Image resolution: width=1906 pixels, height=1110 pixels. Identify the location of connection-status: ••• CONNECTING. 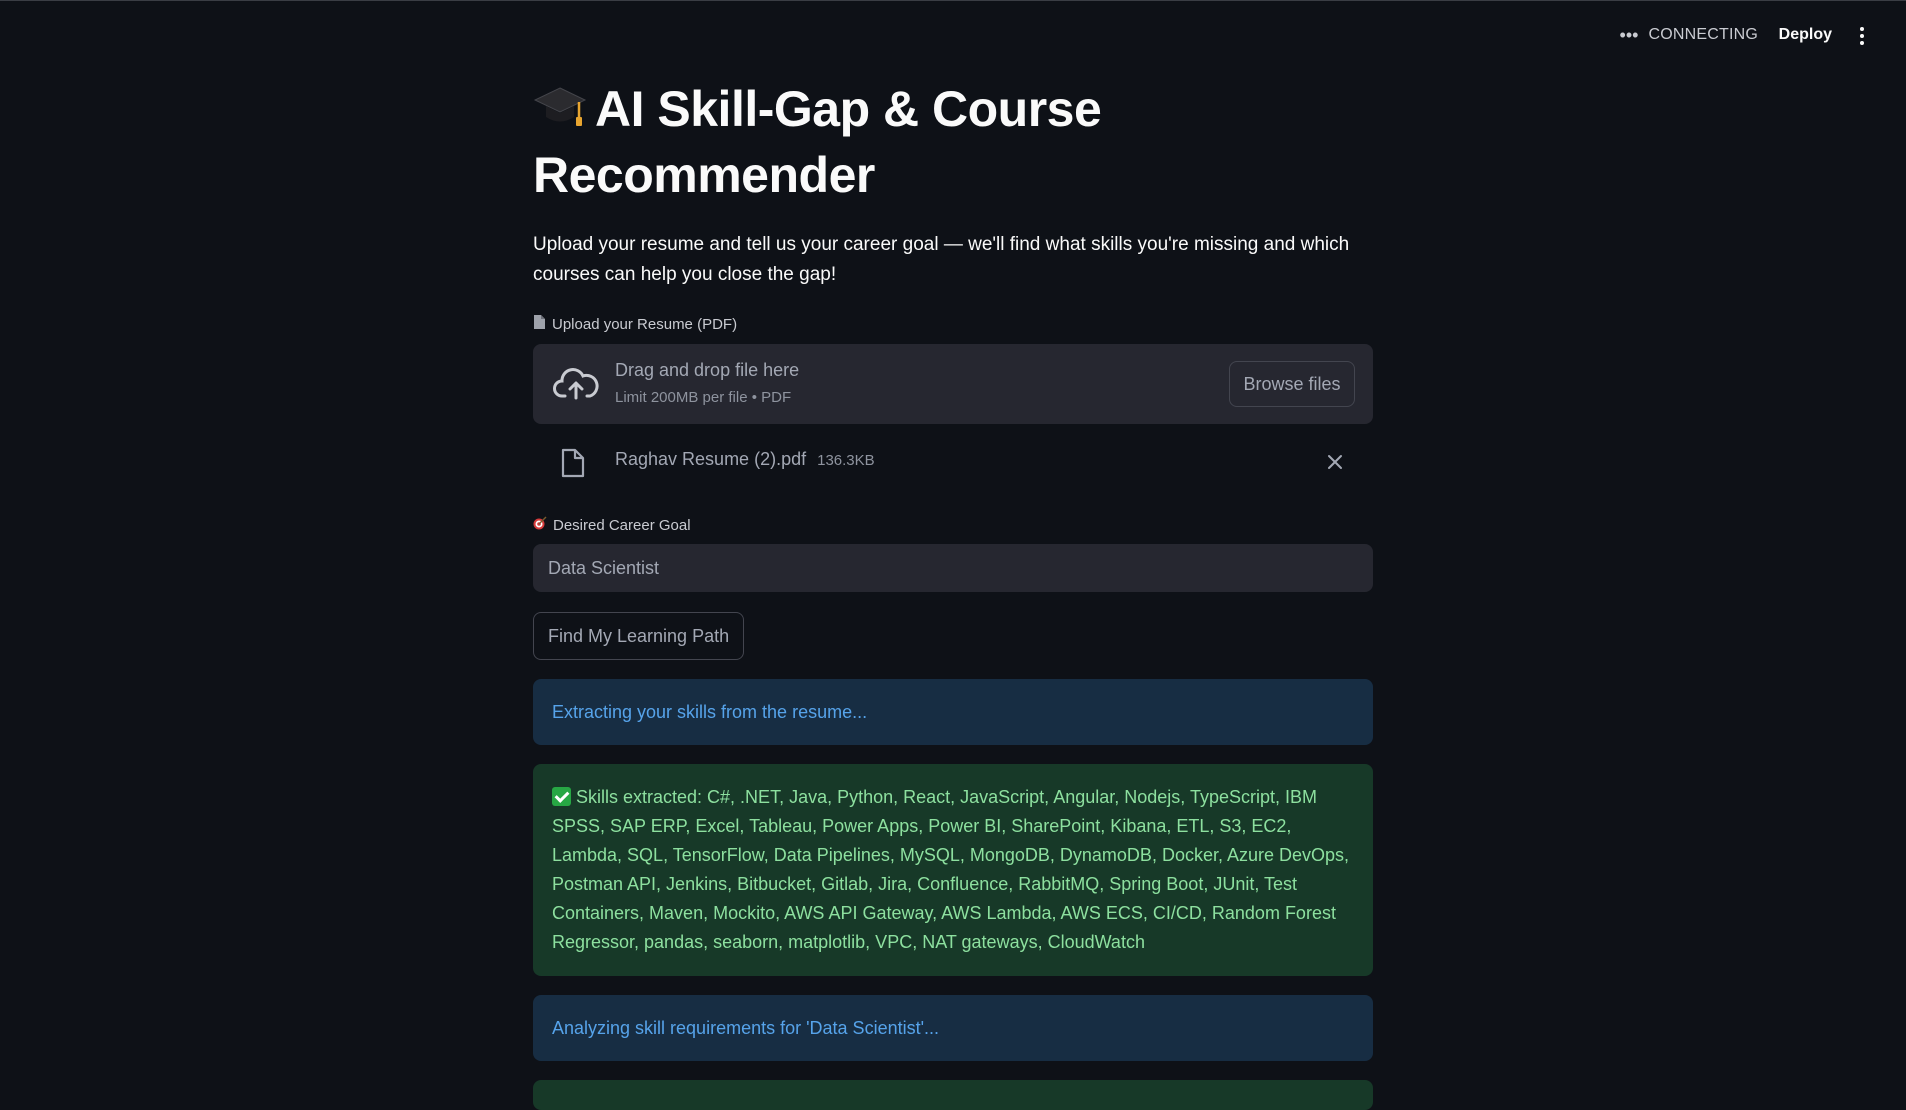
(1689, 35).